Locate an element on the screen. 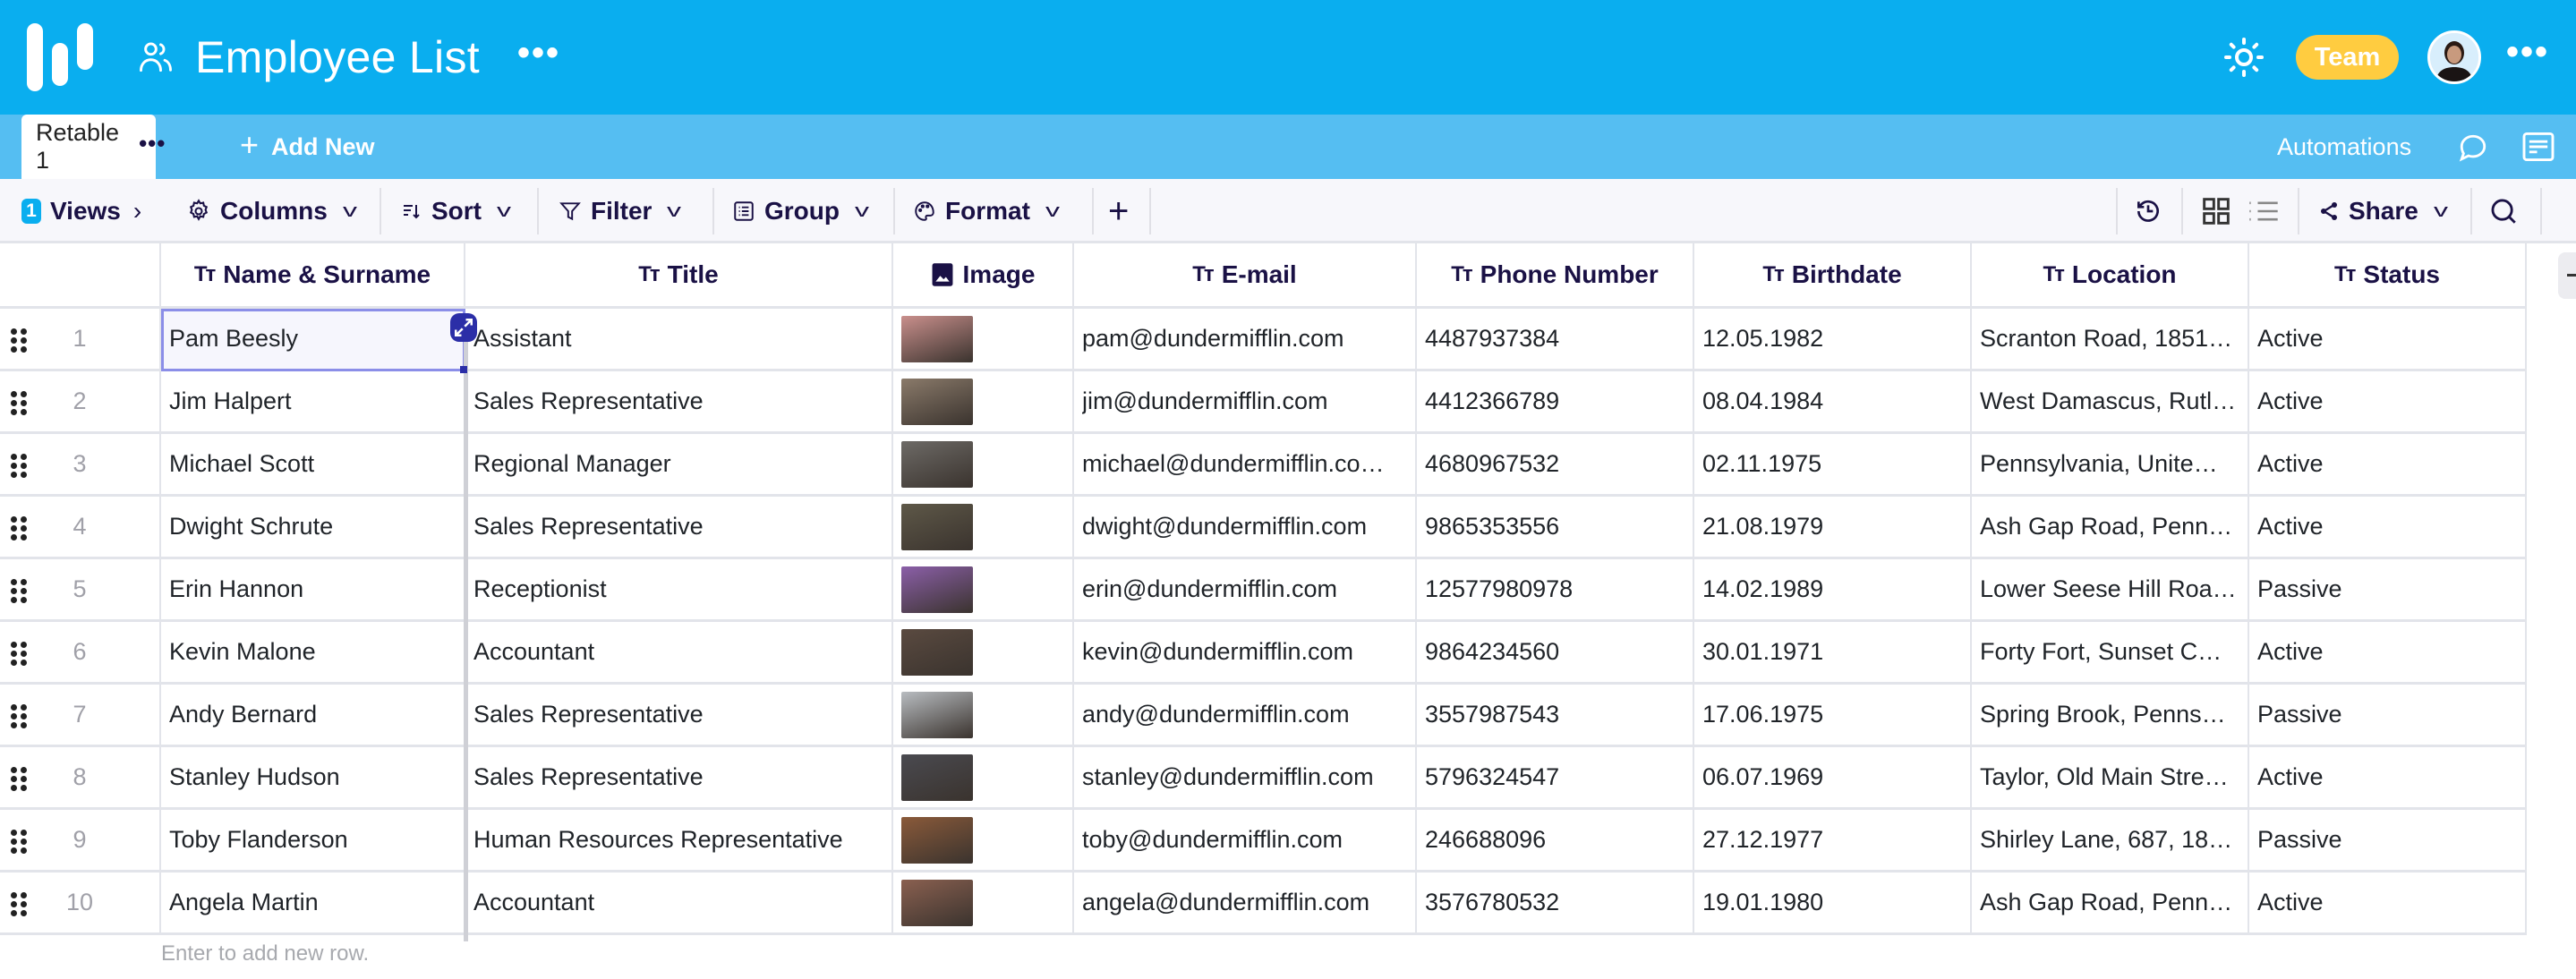 The image size is (2576, 979). share-button: Share v is located at coordinates (2383, 211).